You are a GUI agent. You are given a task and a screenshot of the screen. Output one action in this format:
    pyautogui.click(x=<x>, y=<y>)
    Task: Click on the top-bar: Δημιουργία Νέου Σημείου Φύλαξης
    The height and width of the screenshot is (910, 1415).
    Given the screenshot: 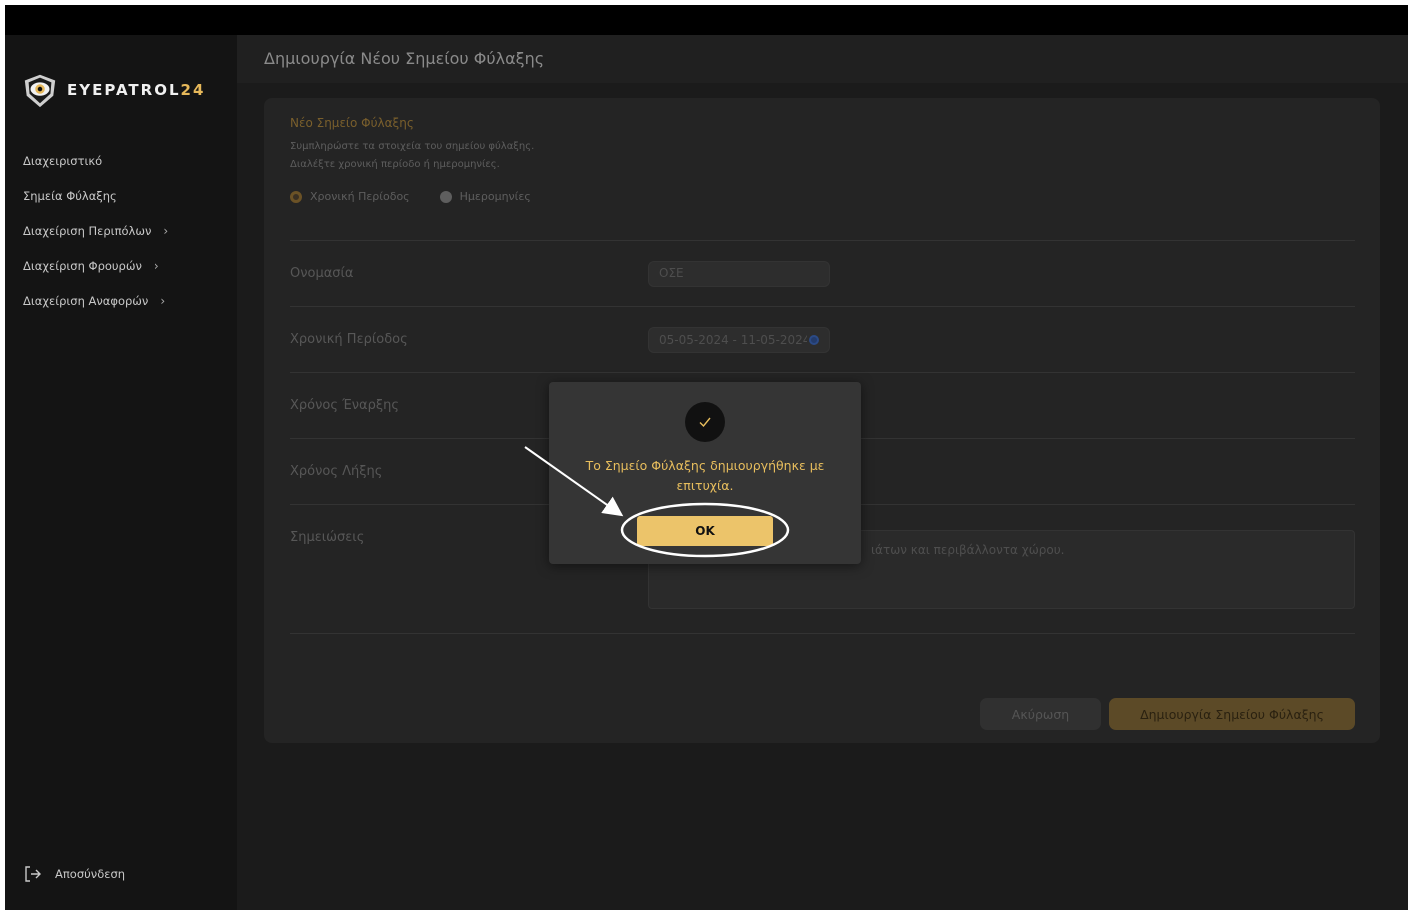 What is the action you would take?
    pyautogui.click(x=822, y=59)
    